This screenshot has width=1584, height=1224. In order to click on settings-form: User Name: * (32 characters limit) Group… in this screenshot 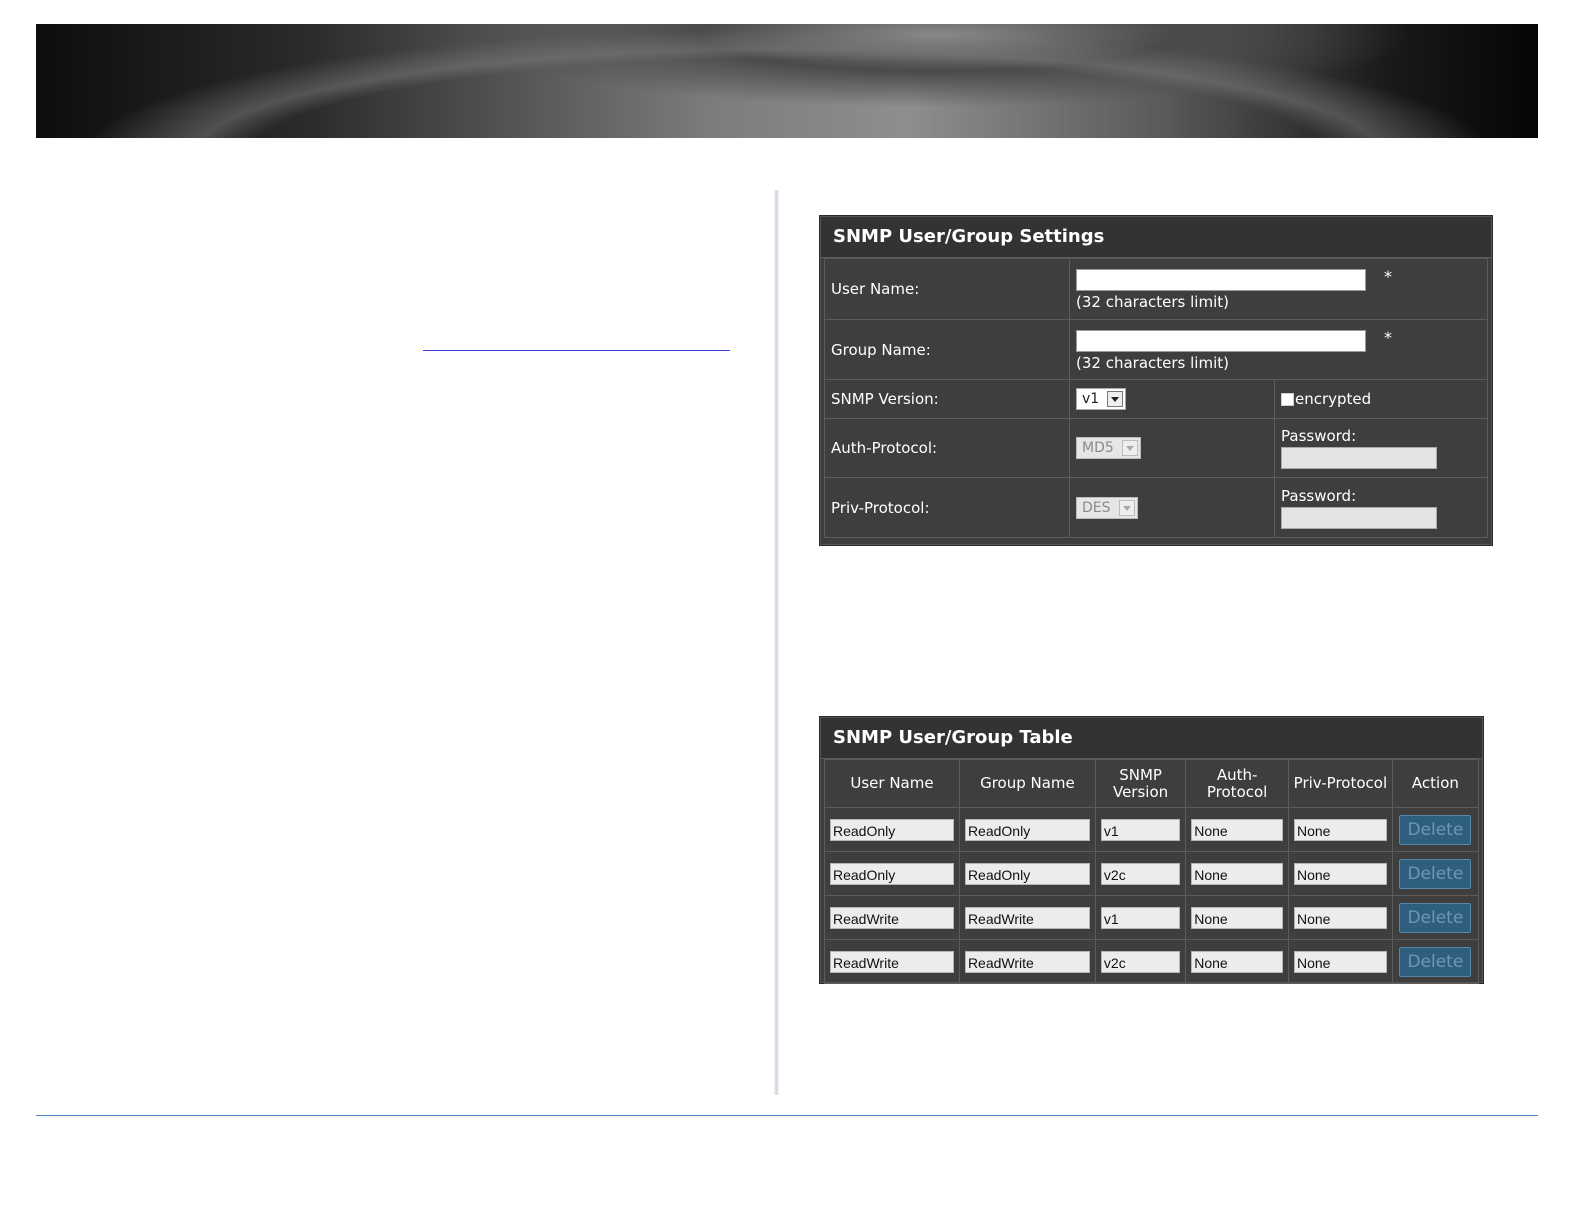, I will do `click(1156, 398)`.